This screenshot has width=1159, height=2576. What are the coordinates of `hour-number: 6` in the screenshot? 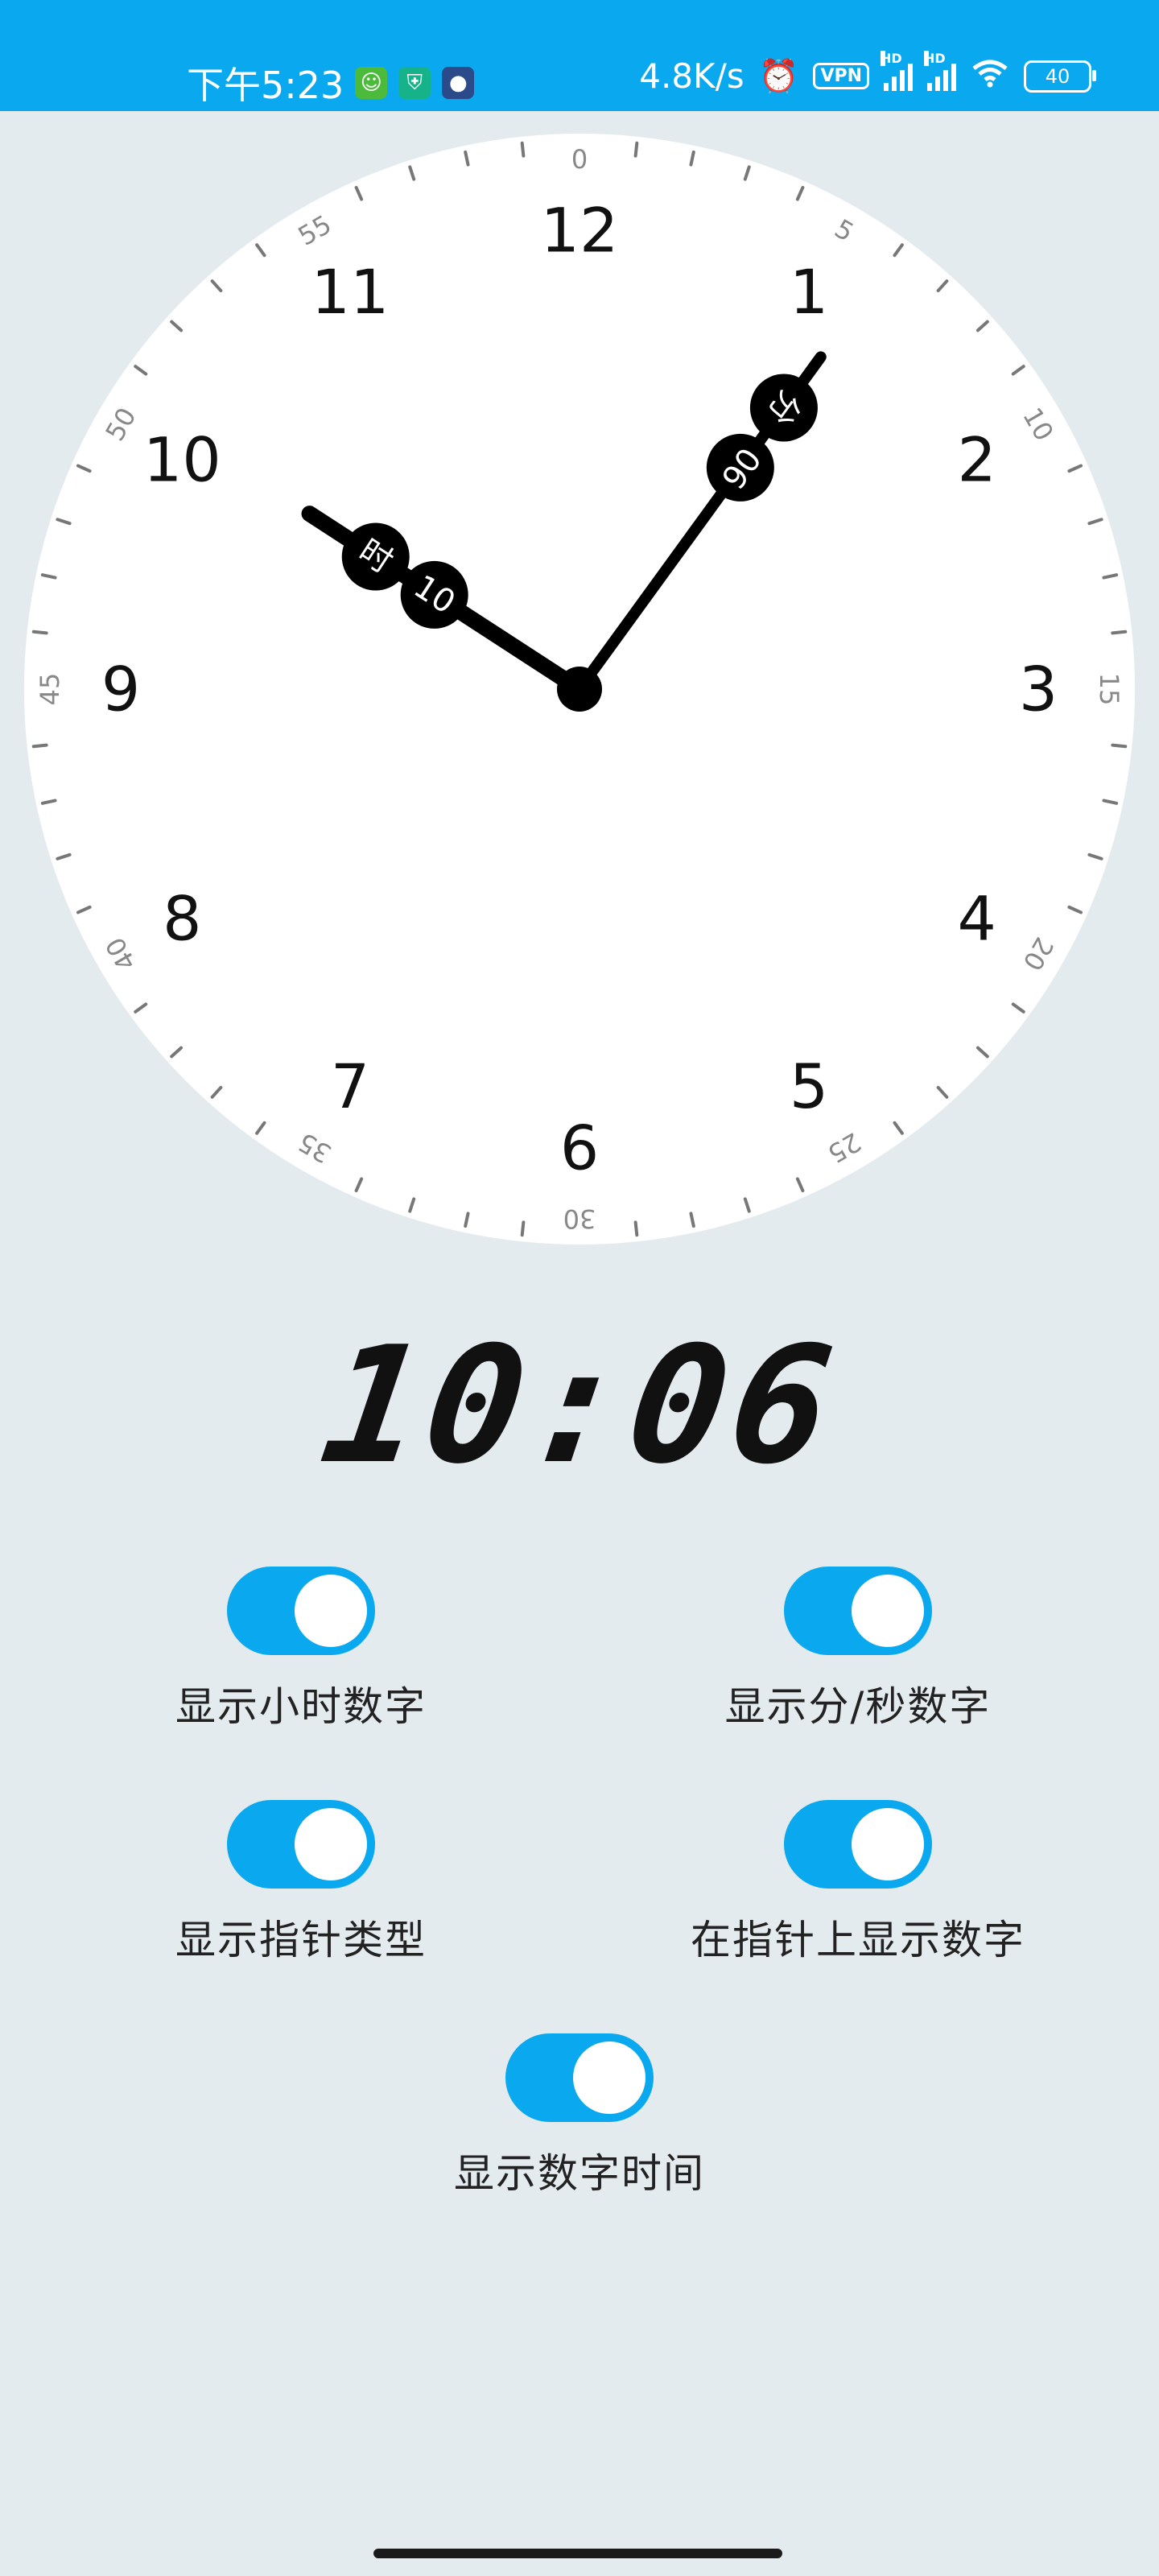 It's located at (579, 1148).